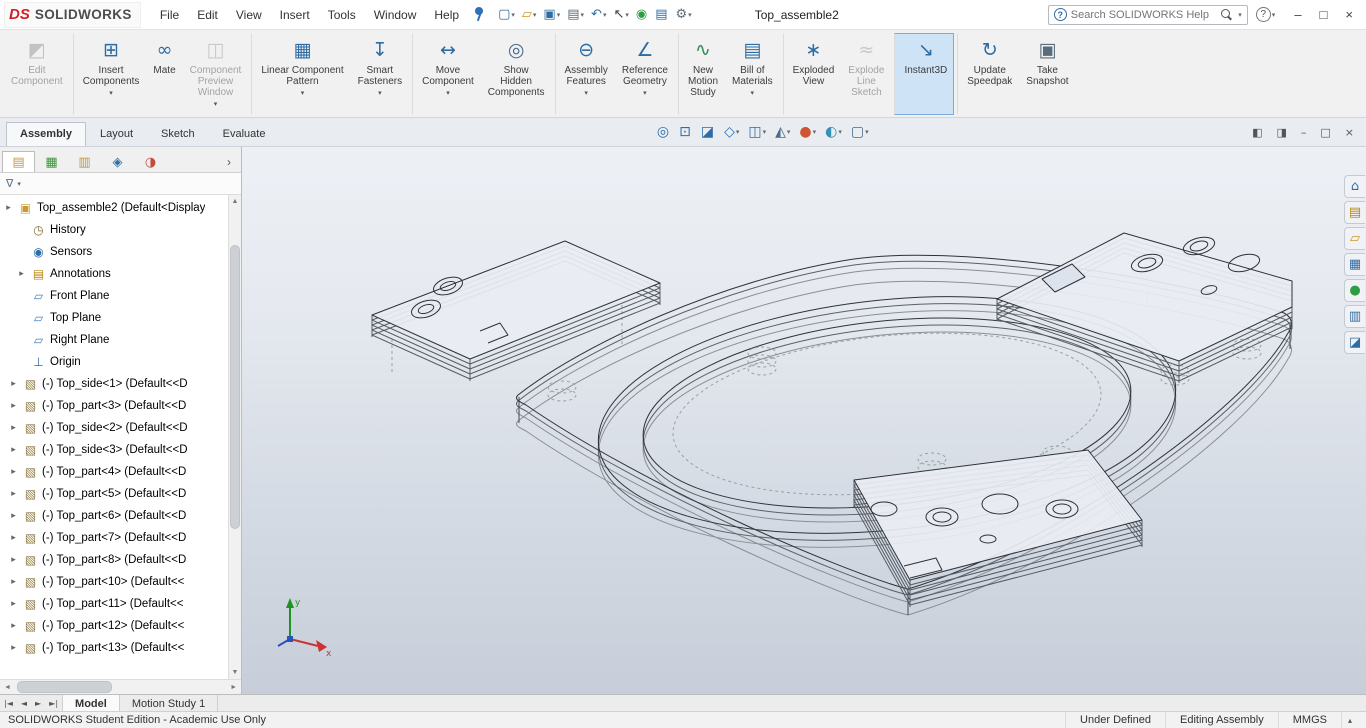  I want to click on file-explorer-icon: ▱, so click(1354, 238).